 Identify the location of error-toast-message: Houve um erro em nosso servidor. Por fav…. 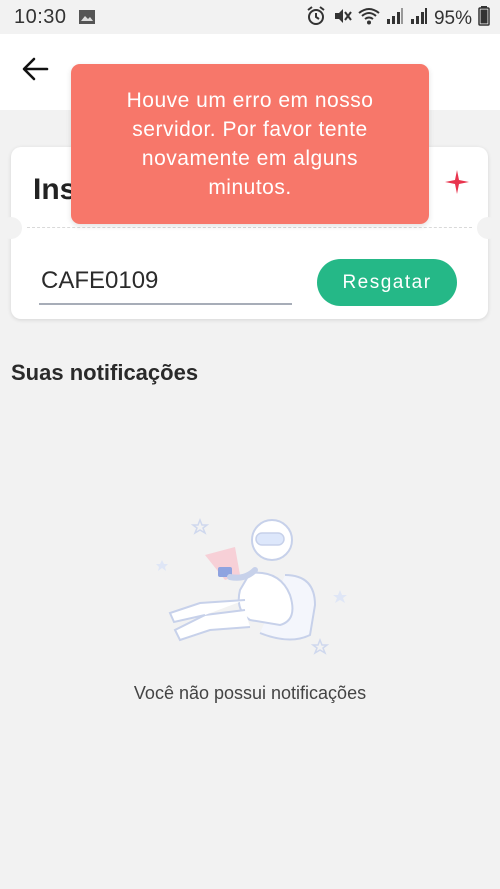
(250, 144).